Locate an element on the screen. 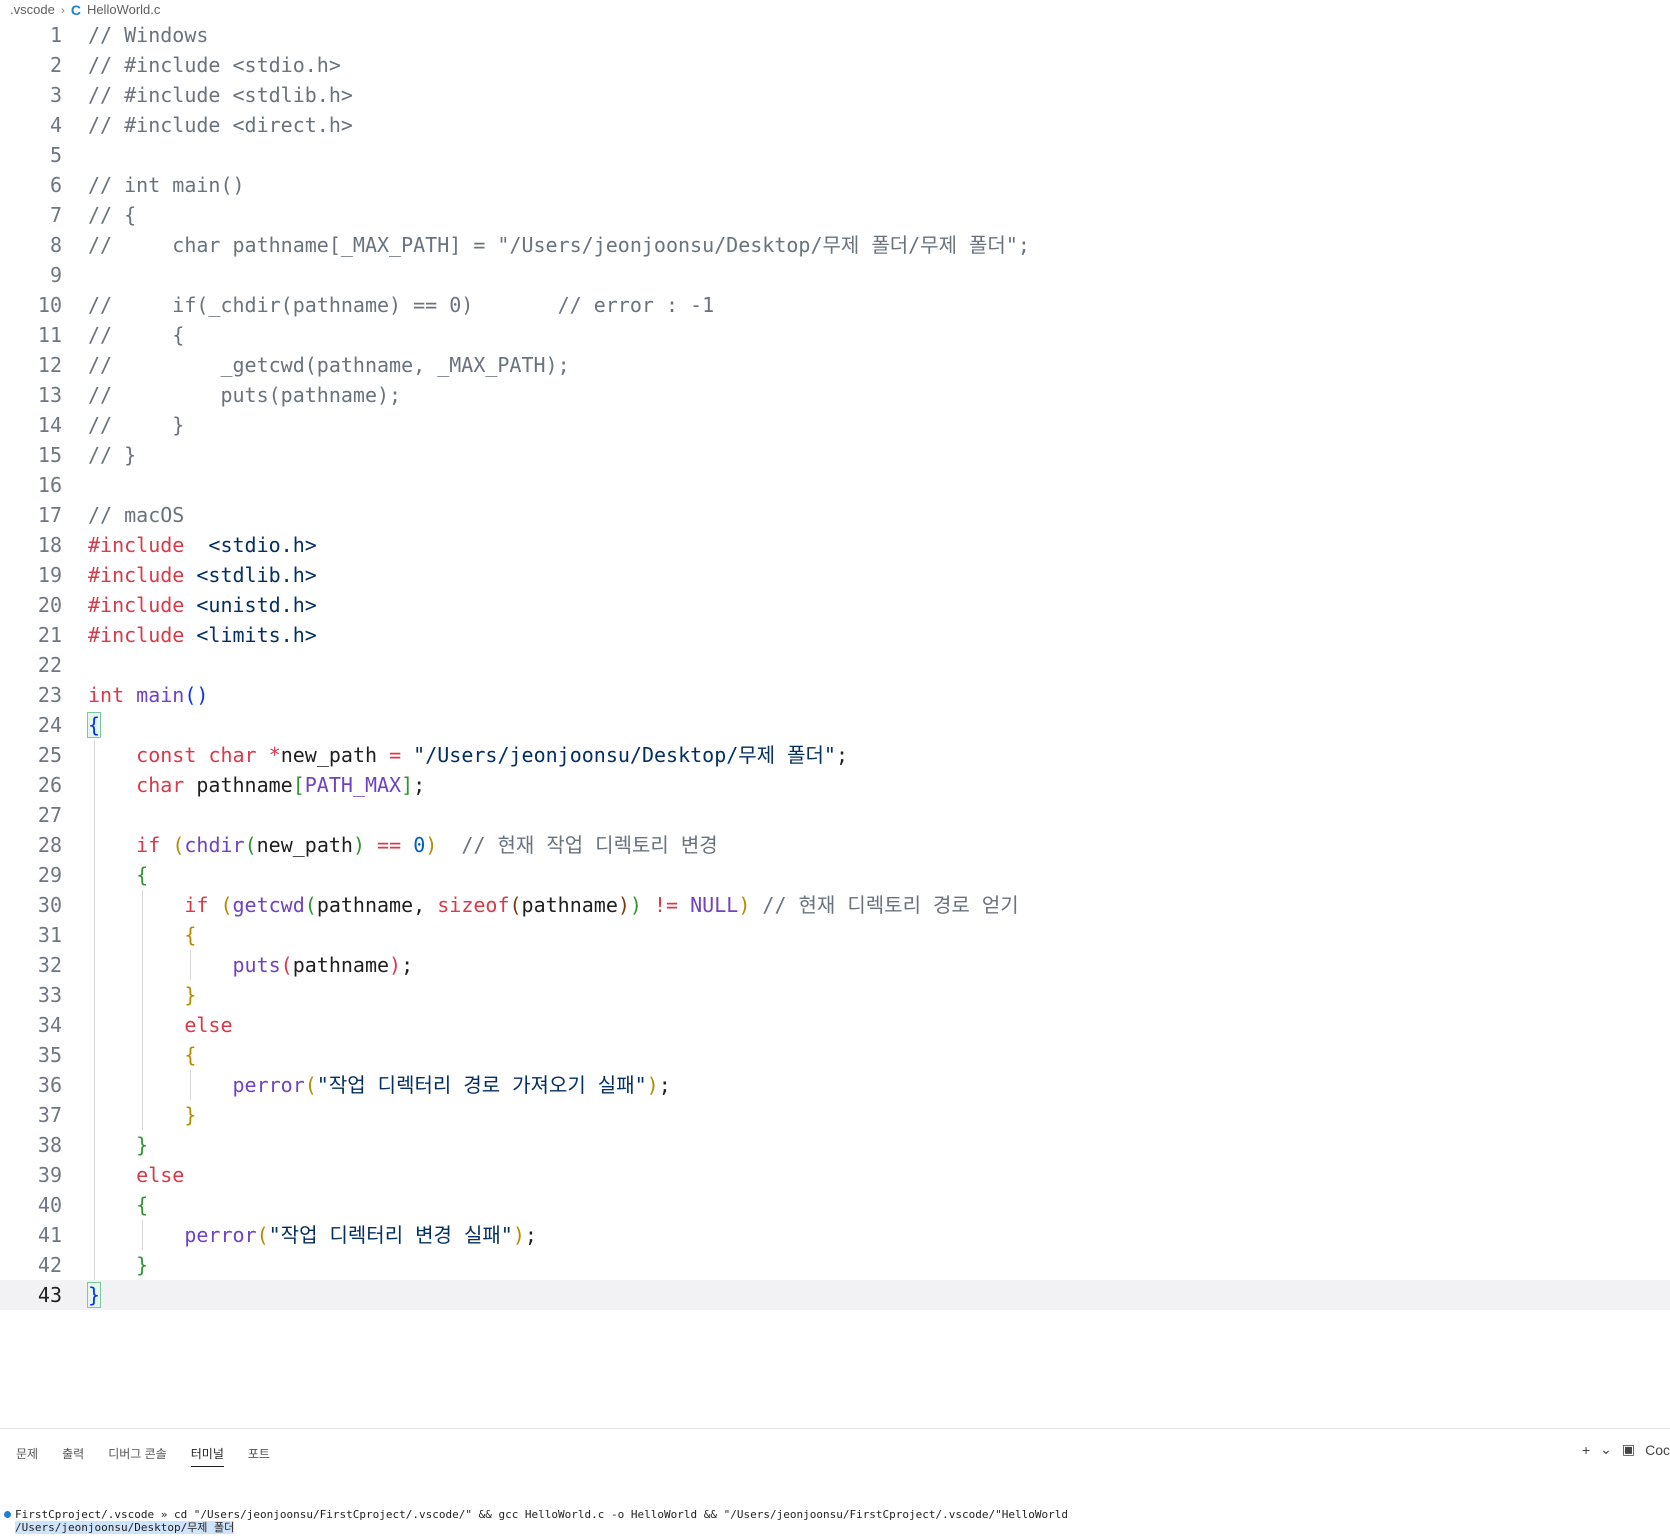 The image size is (1670, 1538). code-token: } is located at coordinates (142, 1265).